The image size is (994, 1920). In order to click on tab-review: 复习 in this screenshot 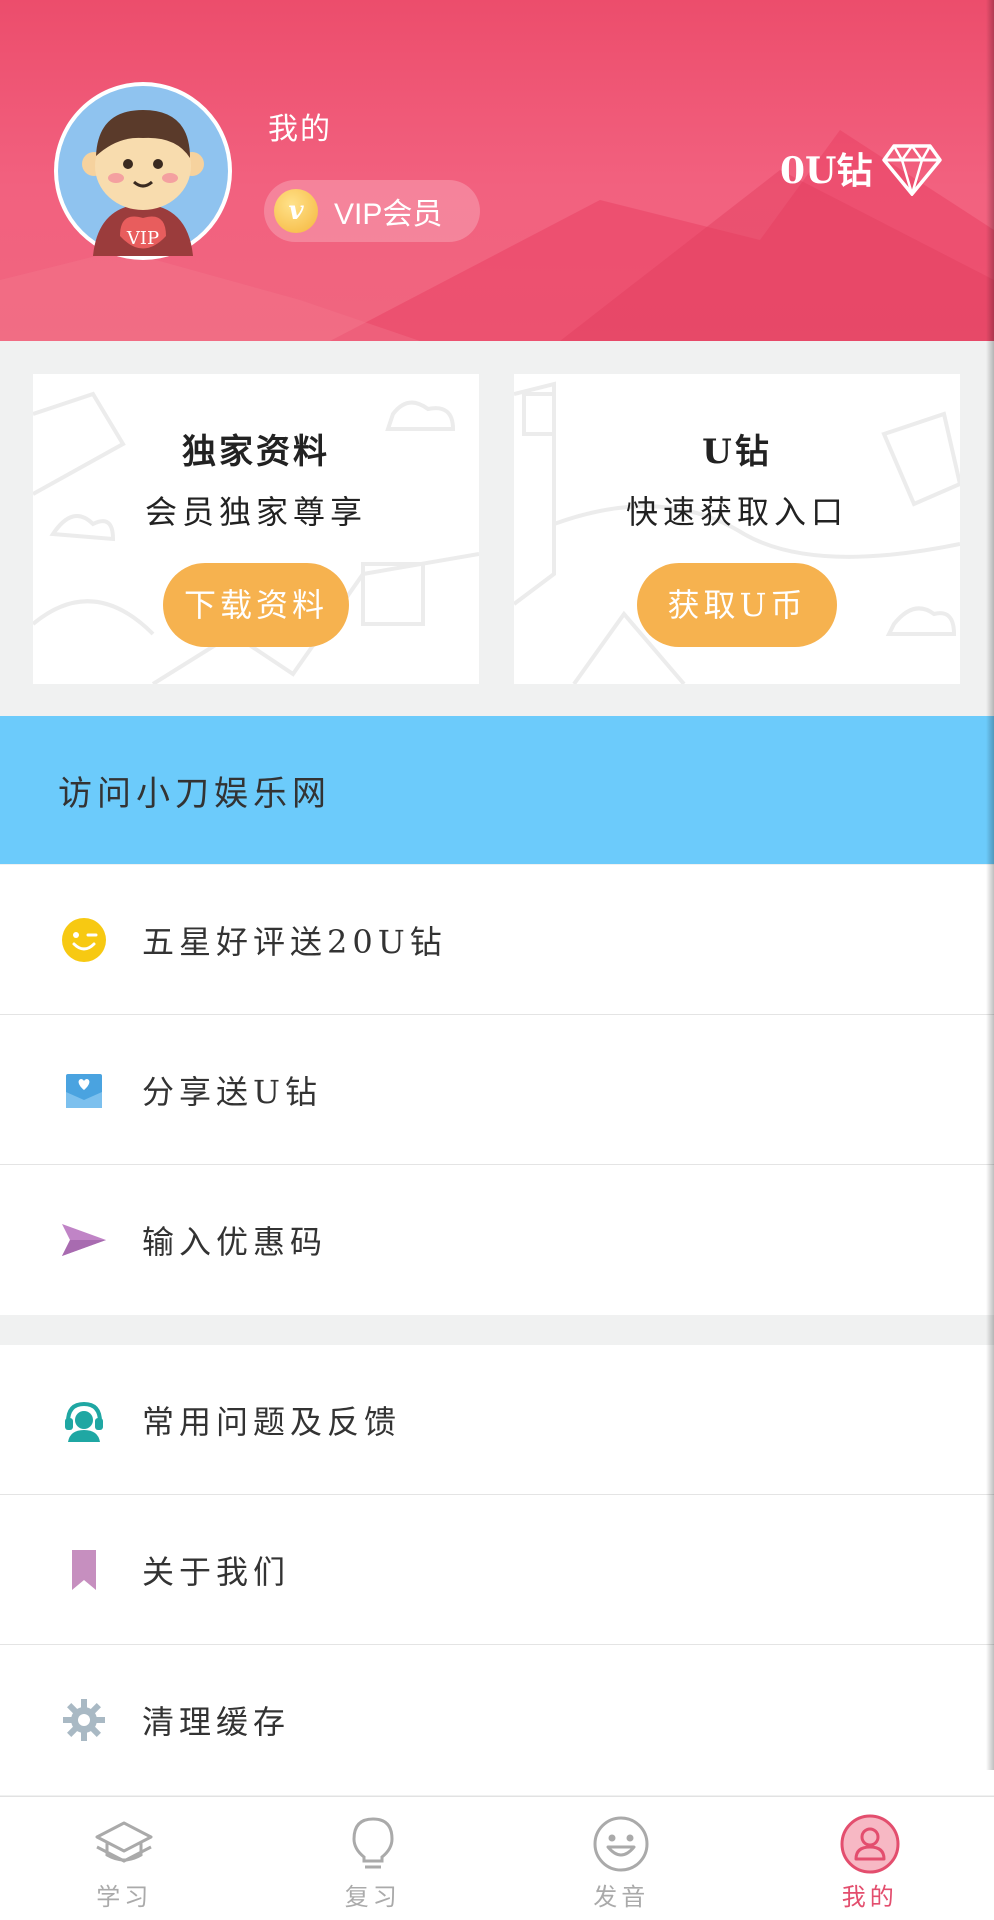, I will do `click(373, 1858)`.